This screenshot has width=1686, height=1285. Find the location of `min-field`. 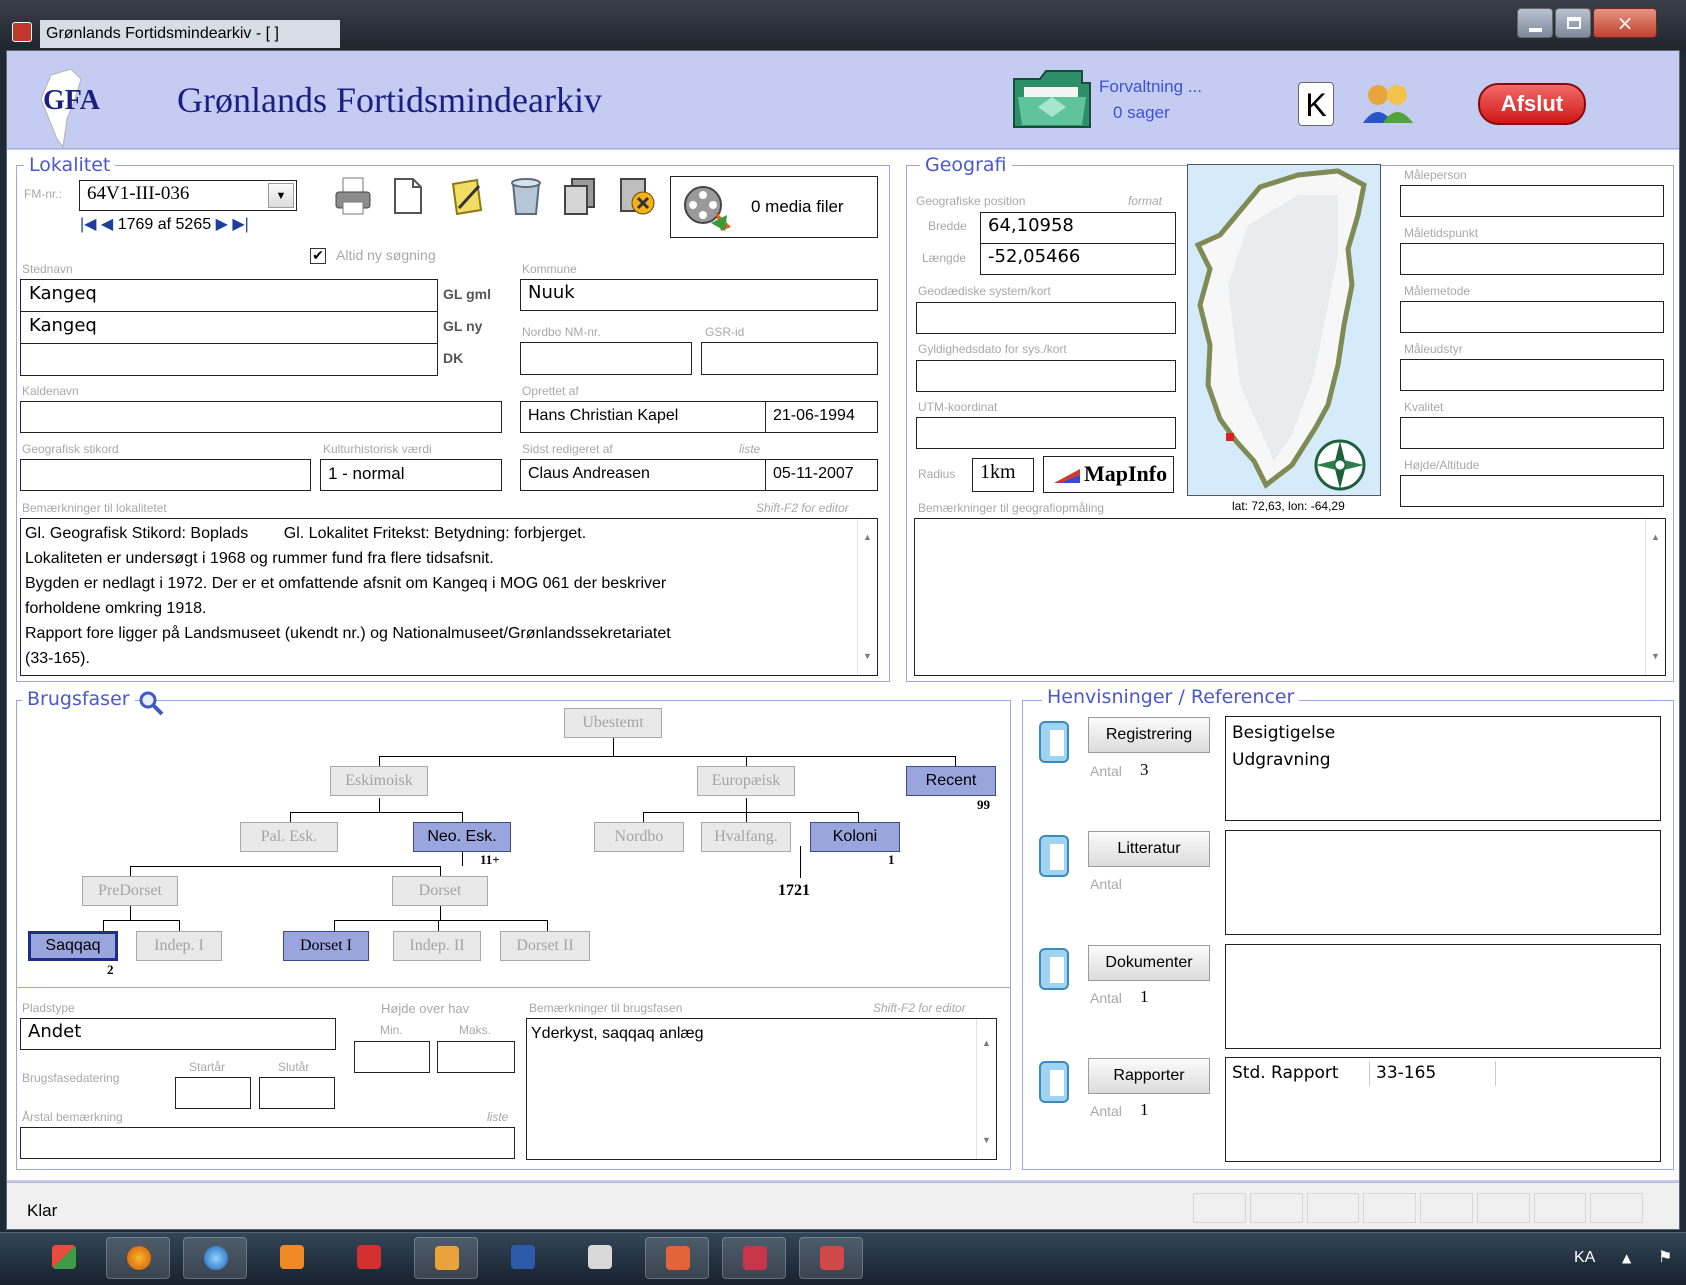

min-field is located at coordinates (392, 1057).